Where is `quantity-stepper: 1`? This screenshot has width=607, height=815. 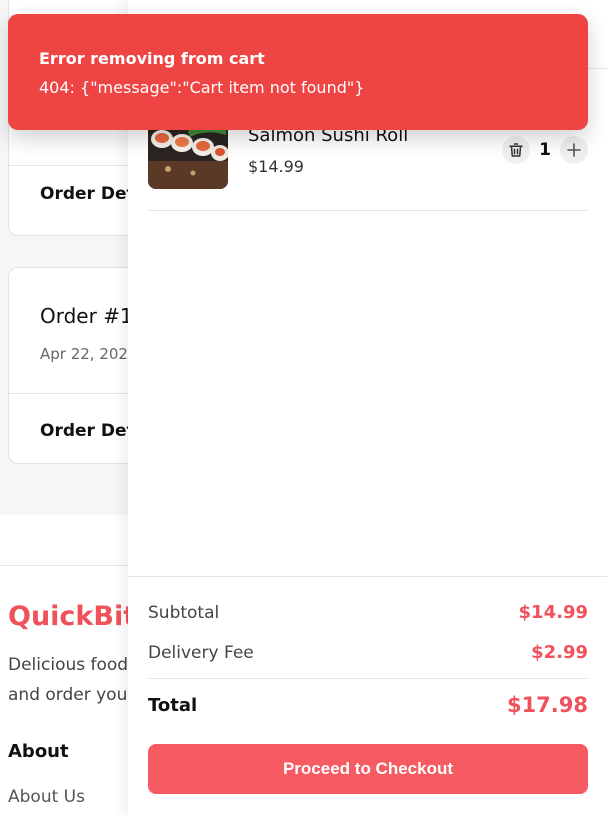 quantity-stepper: 1 is located at coordinates (545, 150).